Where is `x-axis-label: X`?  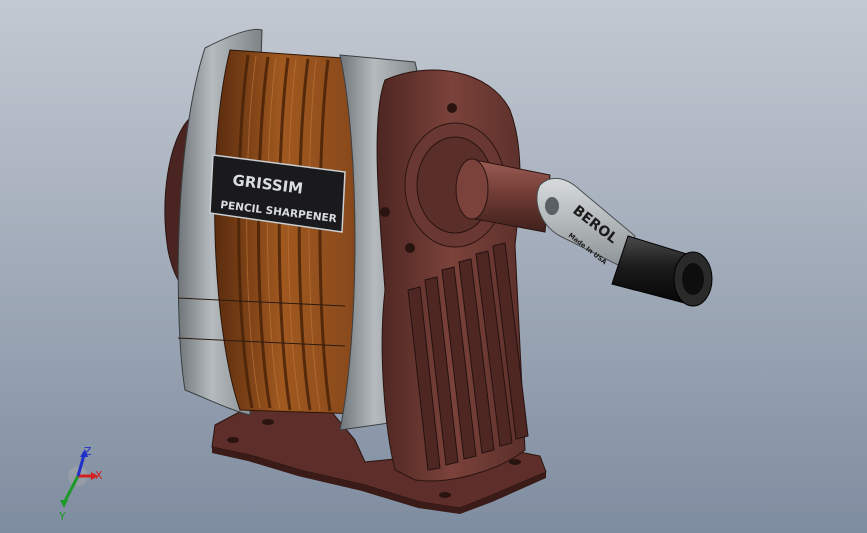
x-axis-label: X is located at coordinates (99, 475).